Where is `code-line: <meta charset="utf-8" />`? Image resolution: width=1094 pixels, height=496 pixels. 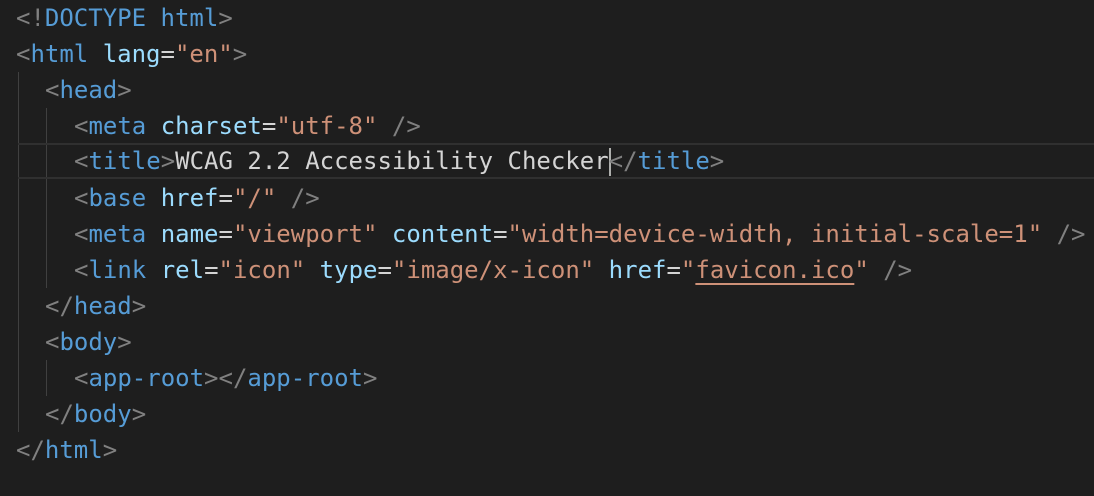
code-line: <meta charset="utf-8" /> is located at coordinates (547, 126).